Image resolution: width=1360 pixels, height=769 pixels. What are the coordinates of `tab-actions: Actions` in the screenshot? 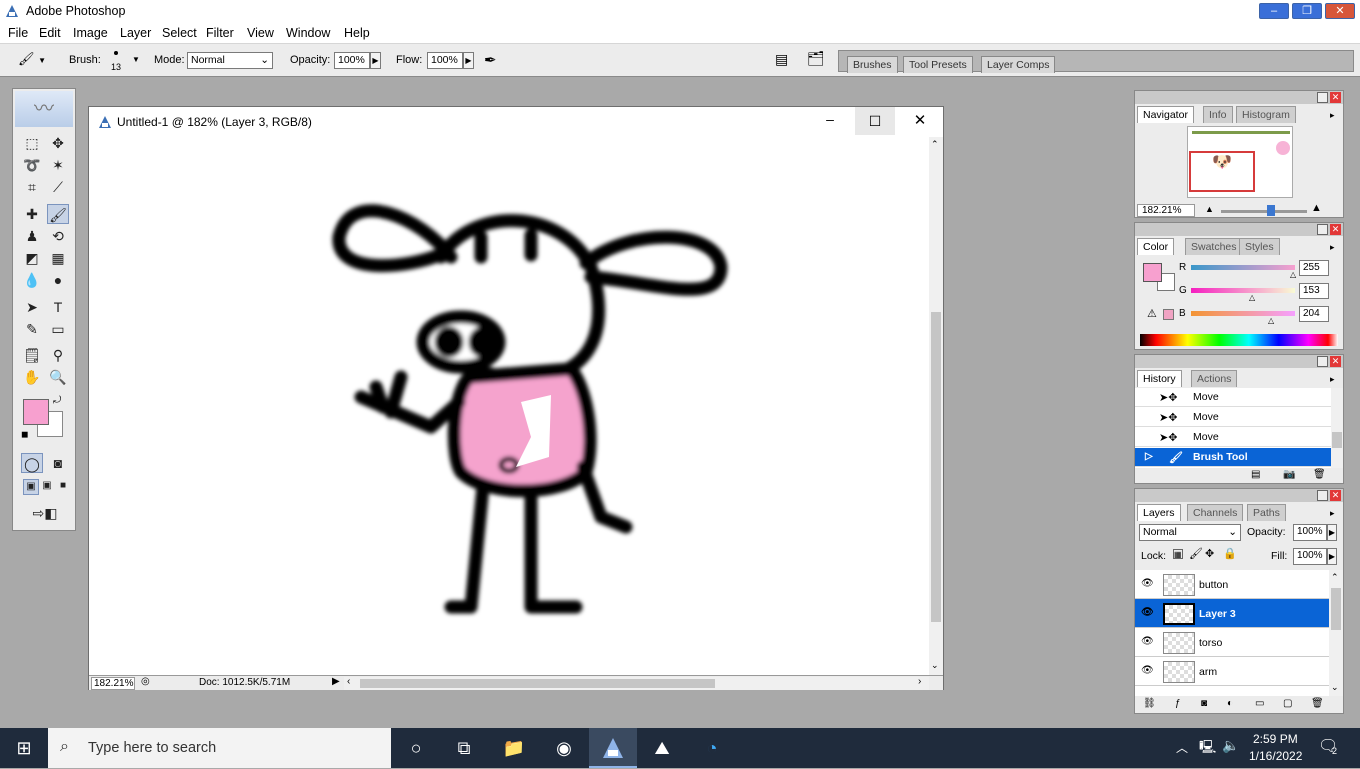 It's located at (1214, 378).